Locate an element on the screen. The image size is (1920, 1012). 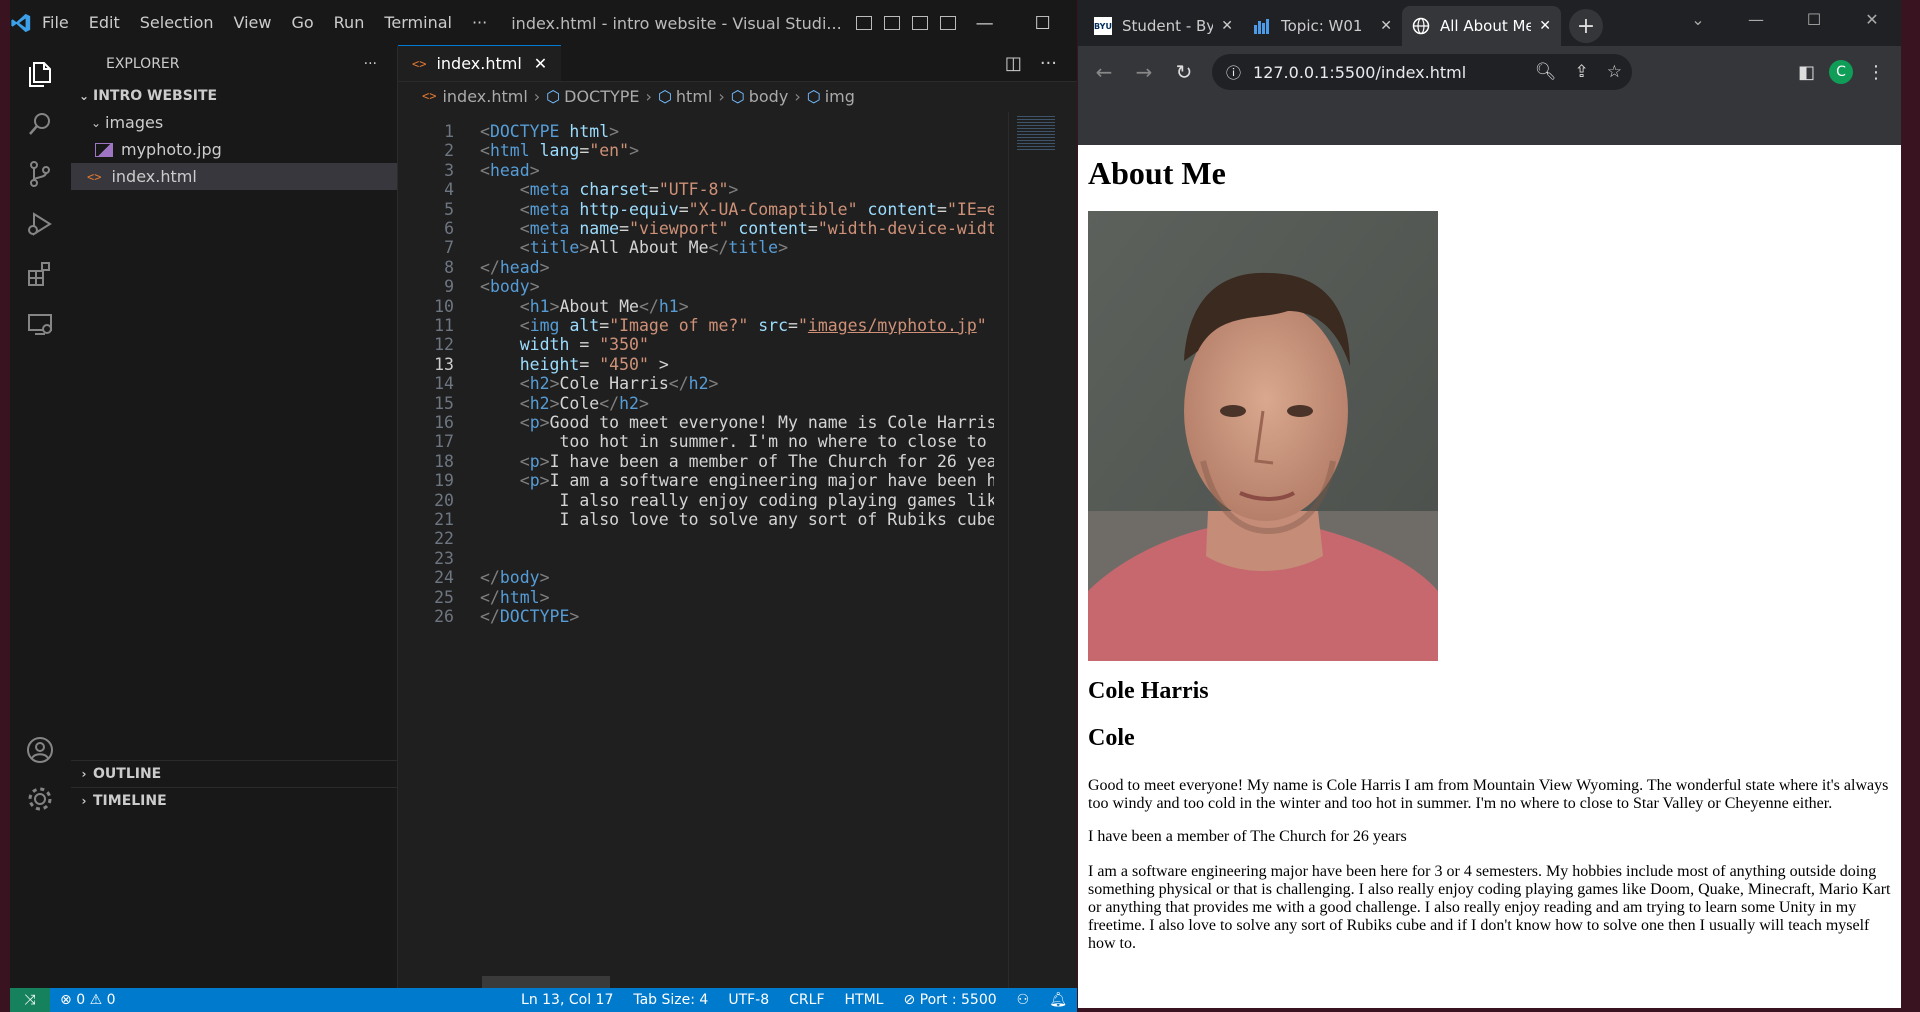
breadcrumb-file: index.html is located at coordinates (484, 96).